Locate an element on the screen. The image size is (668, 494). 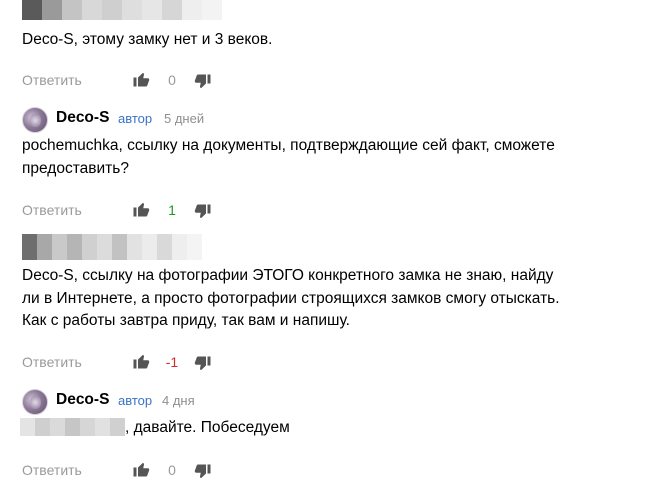
comment-header: Deco-S автор 4 дня is located at coordinates (142, 402).